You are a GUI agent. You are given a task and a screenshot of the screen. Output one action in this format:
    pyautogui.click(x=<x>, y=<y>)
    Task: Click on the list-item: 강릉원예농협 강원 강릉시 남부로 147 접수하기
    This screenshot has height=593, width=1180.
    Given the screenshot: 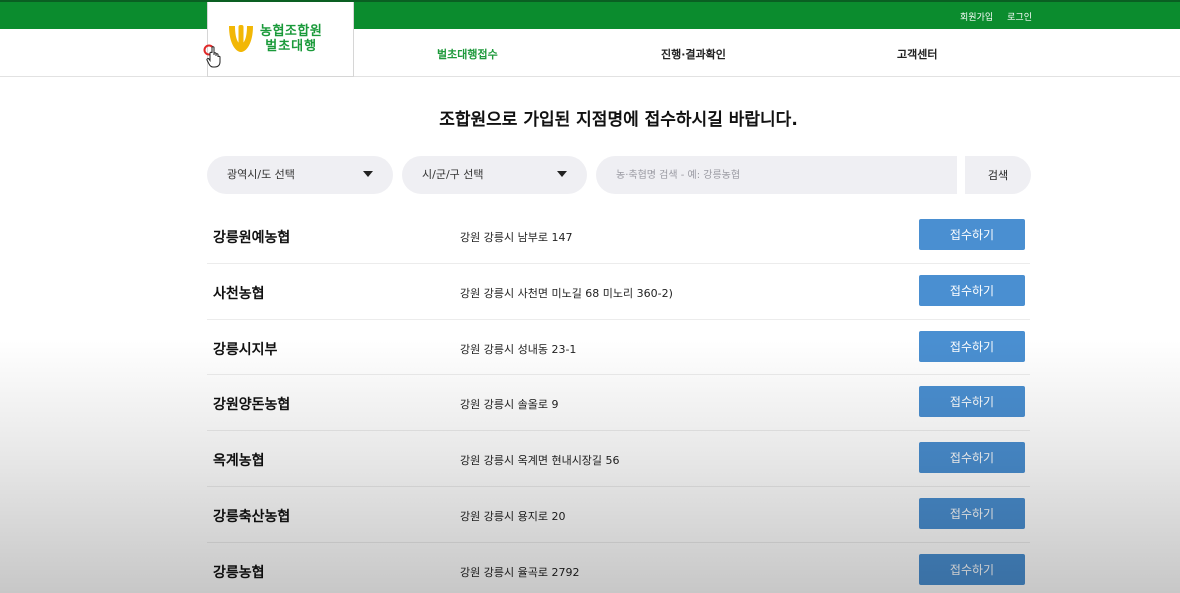 What is the action you would take?
    pyautogui.click(x=618, y=236)
    